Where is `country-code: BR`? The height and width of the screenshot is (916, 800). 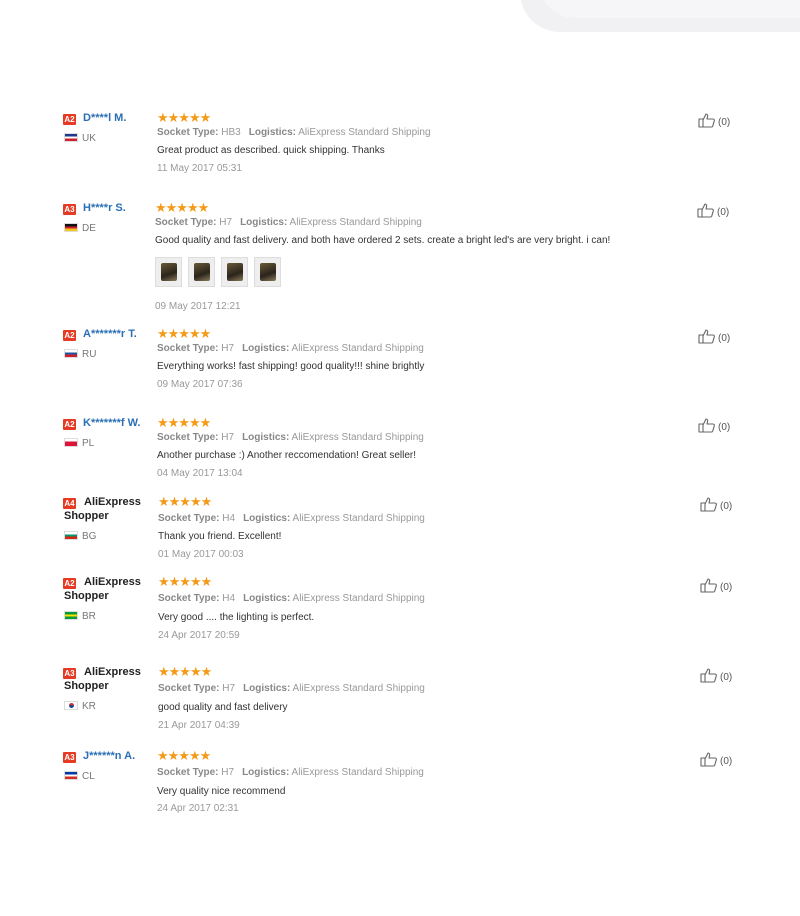
country-code: BR is located at coordinates (89, 616).